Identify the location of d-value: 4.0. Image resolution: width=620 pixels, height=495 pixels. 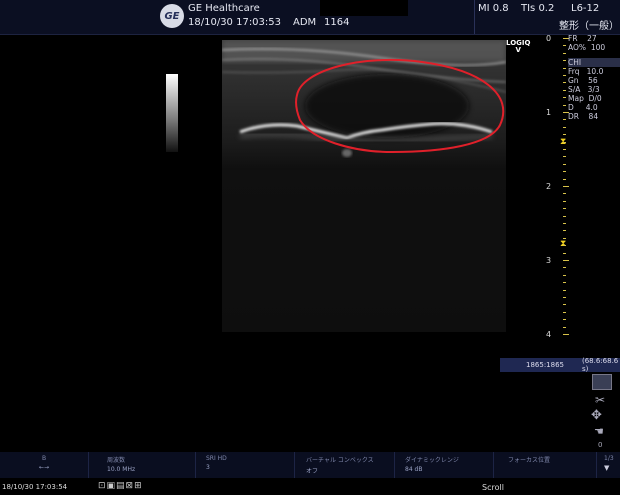
(591, 107).